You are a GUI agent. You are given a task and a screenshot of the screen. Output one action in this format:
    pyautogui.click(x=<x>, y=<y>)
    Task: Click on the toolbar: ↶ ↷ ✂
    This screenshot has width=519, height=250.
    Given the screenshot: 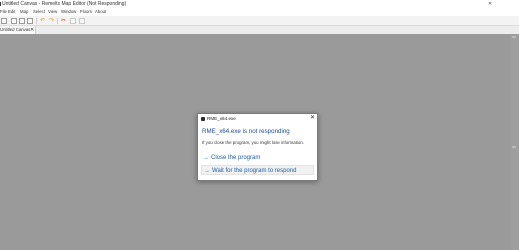 What is the action you would take?
    pyautogui.click(x=259, y=21)
    